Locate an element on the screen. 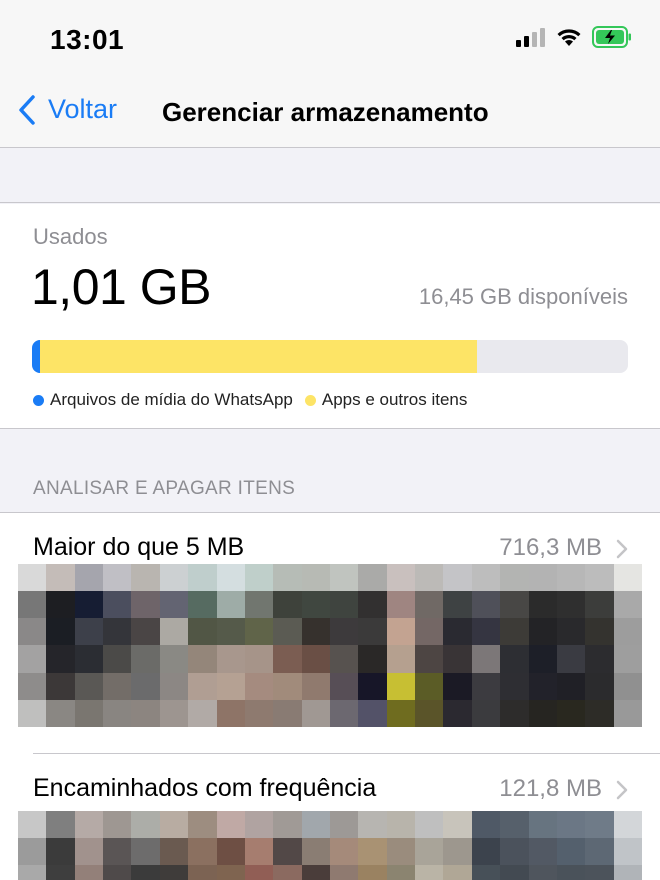  battery-charging-icon is located at coordinates (611, 37).